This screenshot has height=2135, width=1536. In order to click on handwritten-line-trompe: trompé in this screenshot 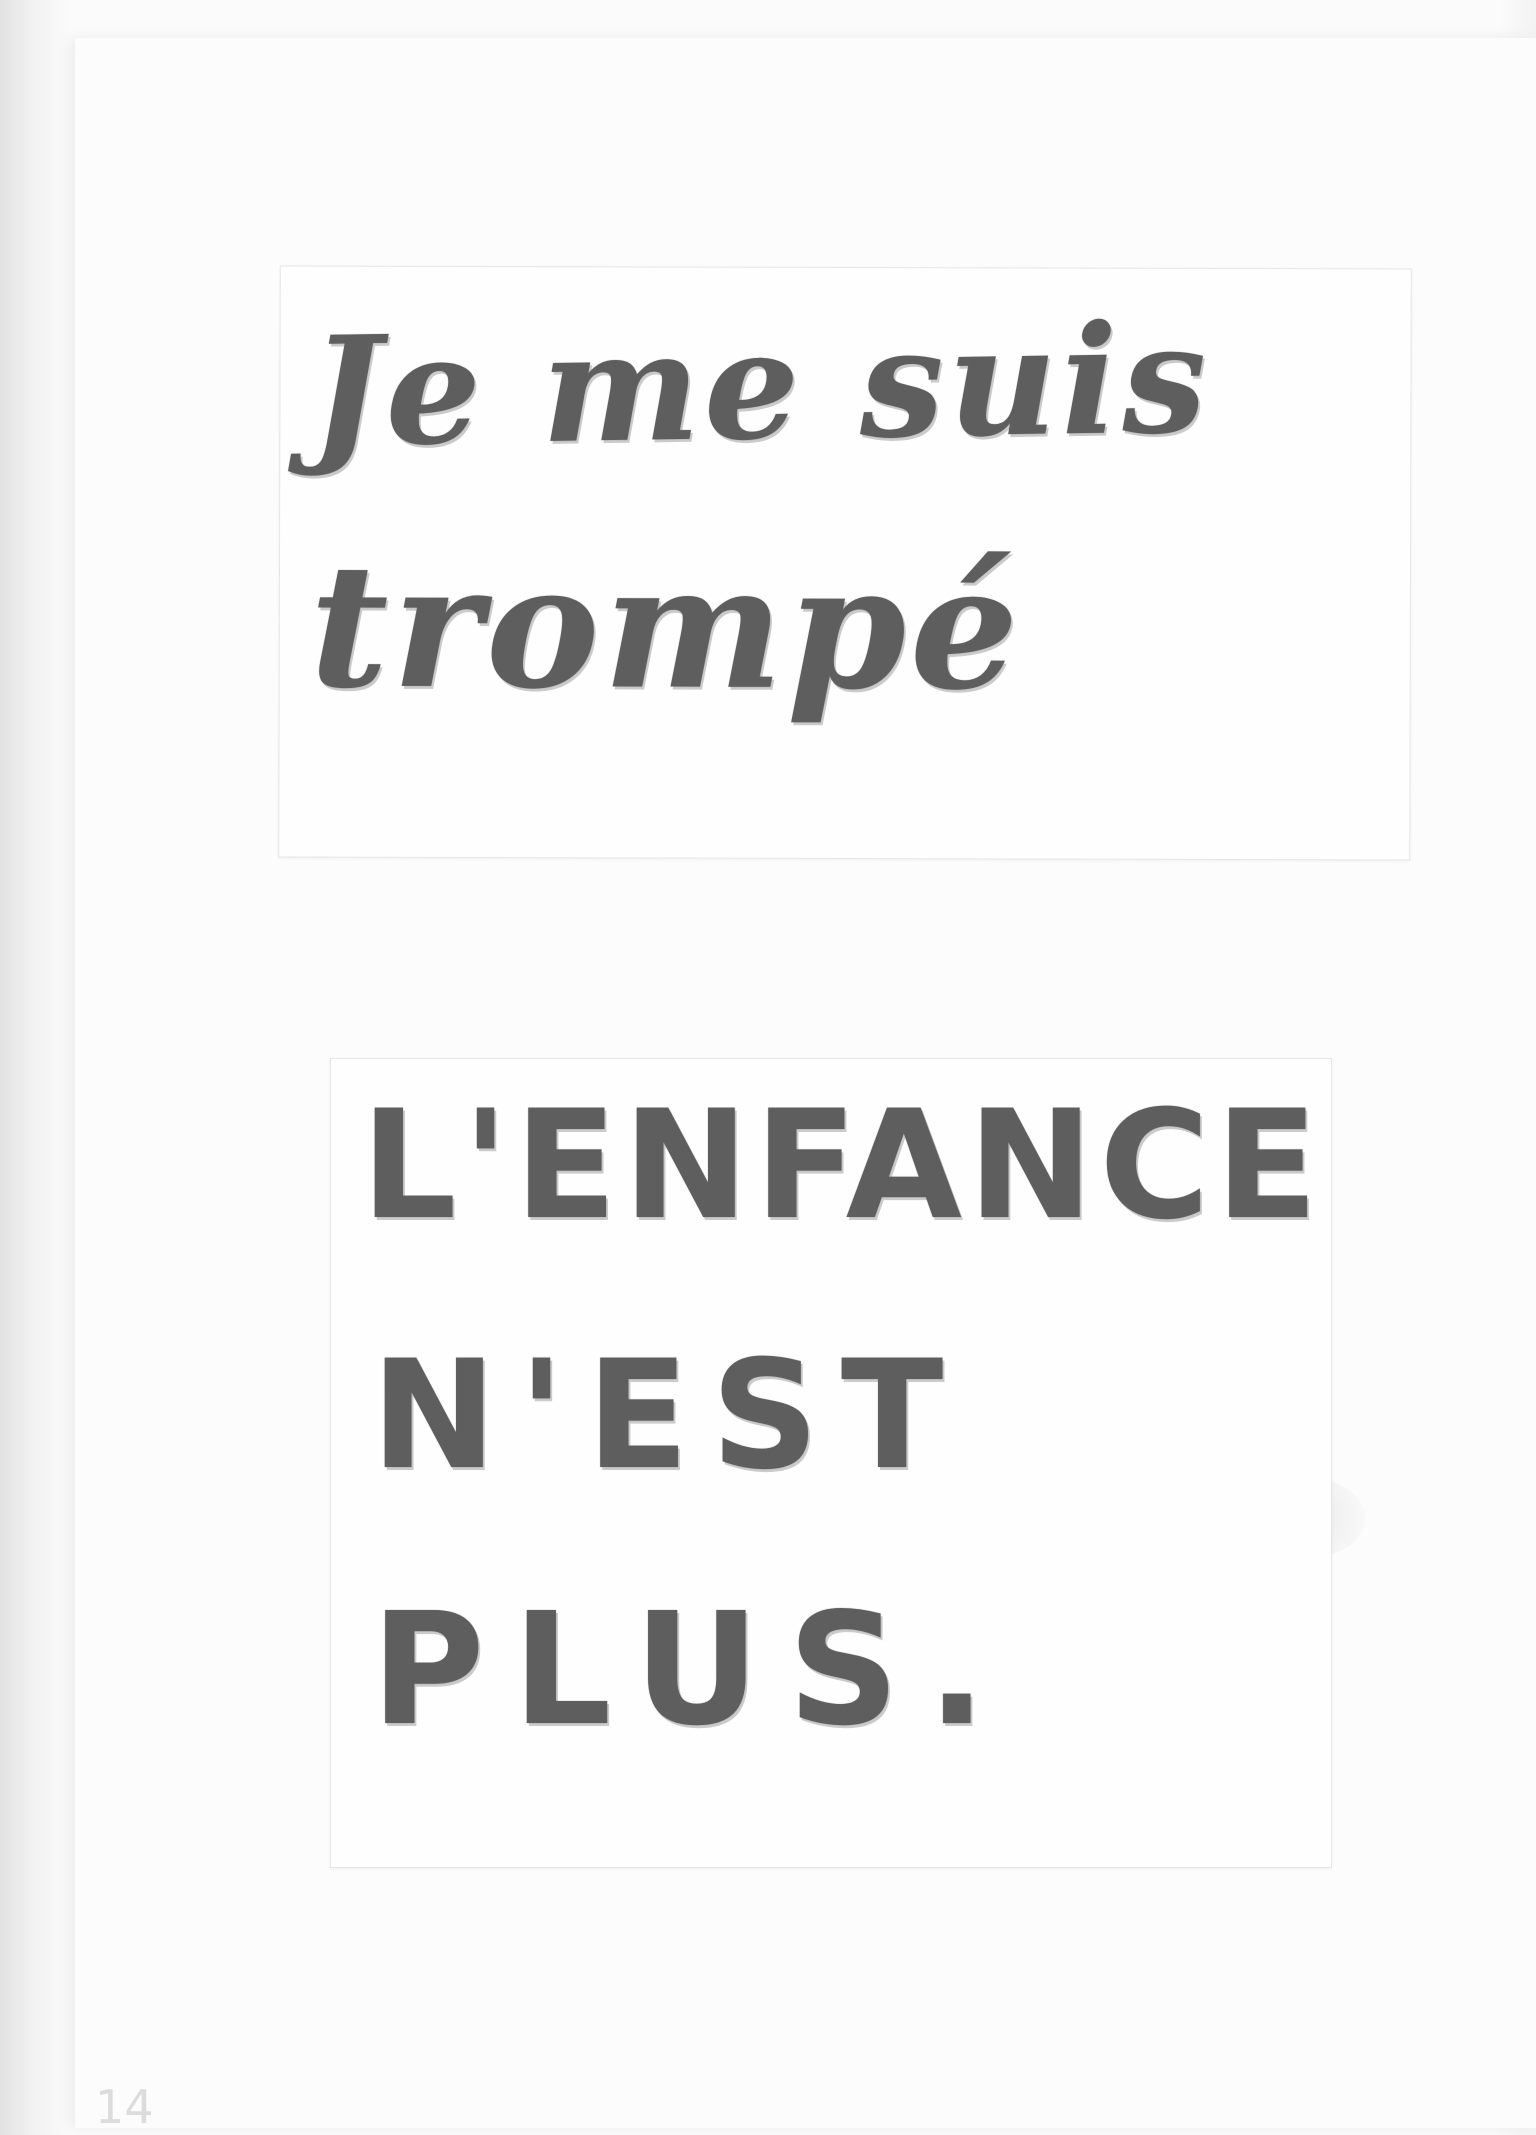, I will do `click(666, 627)`.